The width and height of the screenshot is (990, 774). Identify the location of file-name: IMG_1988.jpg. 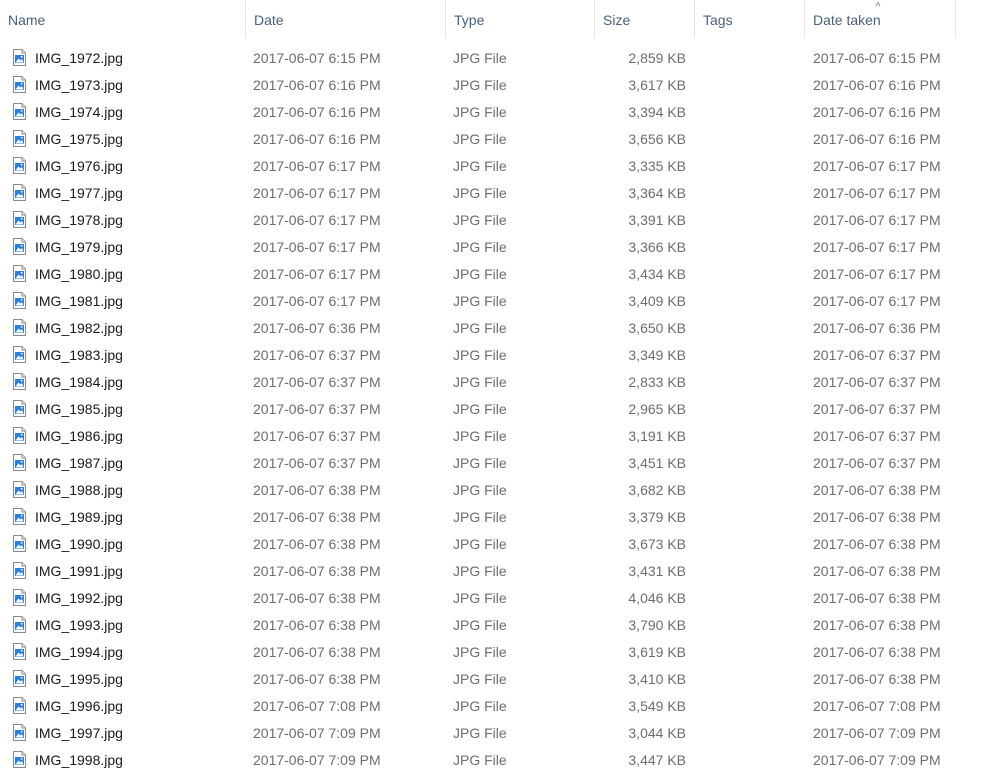
(79, 490).